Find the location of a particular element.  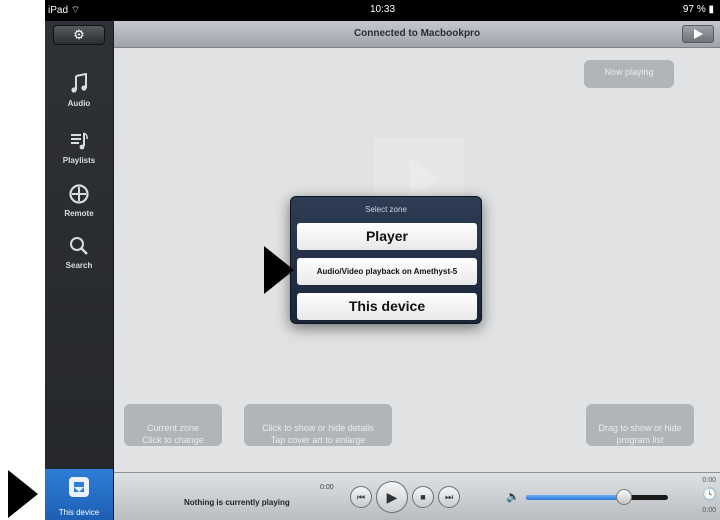

zone-option-label: Audio/Video playback on Amethyst-5 is located at coordinates (387, 271).